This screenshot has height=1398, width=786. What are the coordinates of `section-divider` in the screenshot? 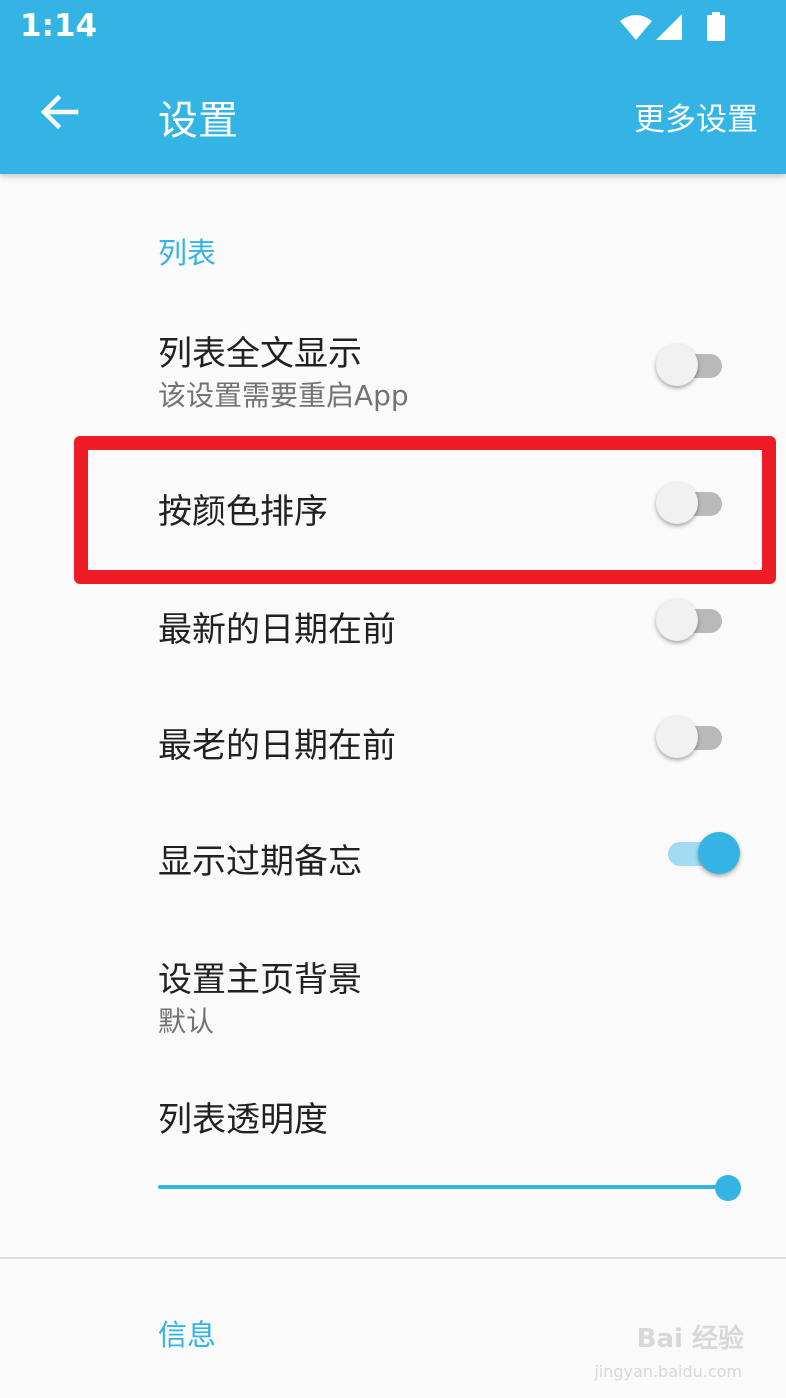 It's located at (393, 1258).